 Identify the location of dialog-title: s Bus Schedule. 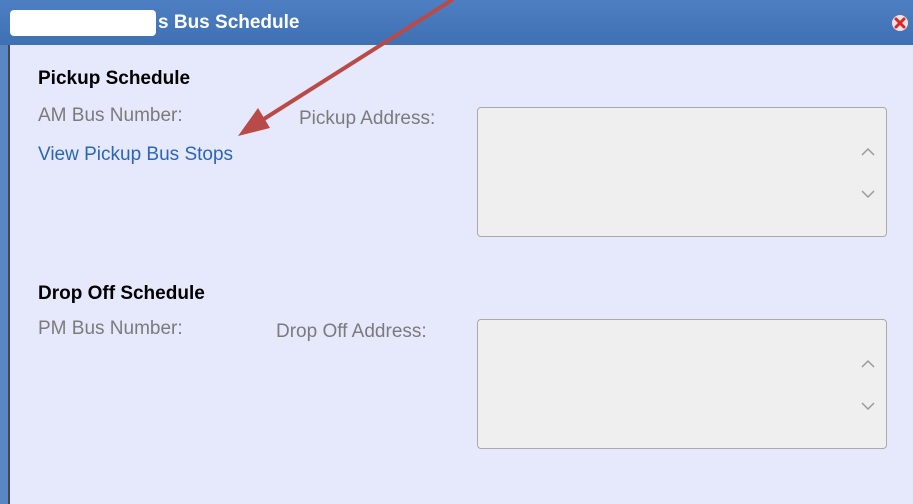
(229, 22).